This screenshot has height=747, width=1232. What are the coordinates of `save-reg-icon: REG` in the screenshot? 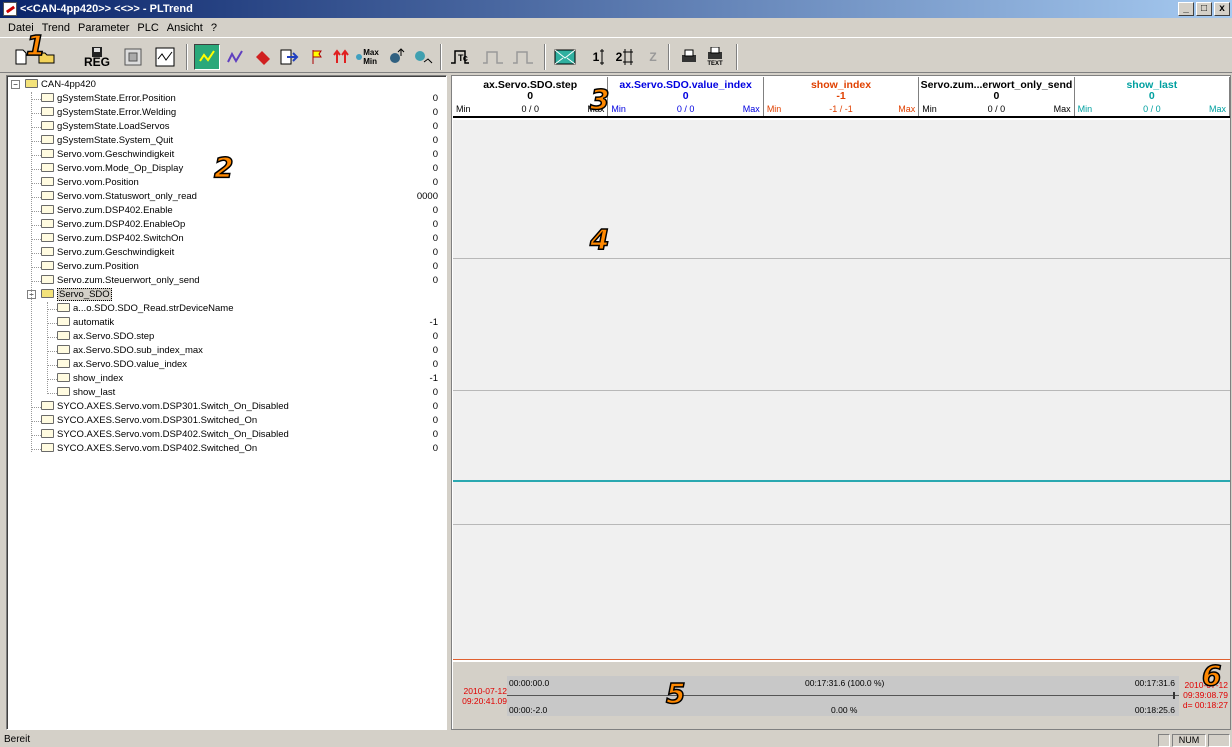 It's located at (97, 57).